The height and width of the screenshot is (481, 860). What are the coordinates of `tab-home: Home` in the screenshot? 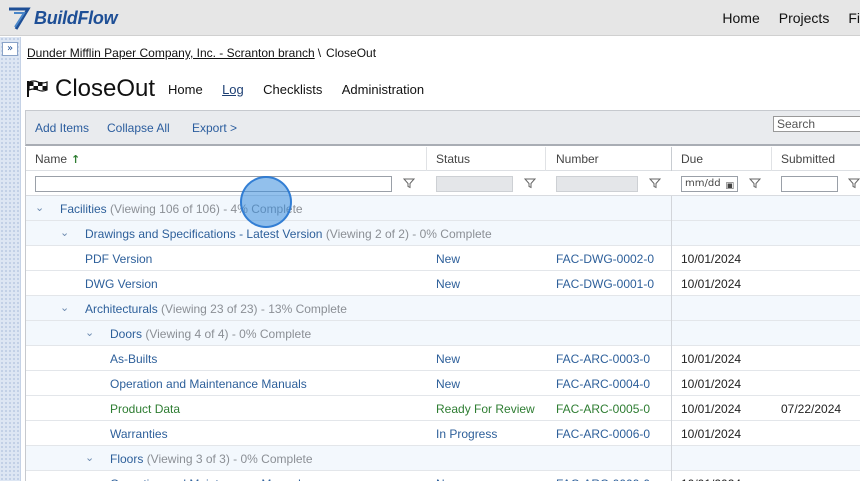 It's located at (185, 89).